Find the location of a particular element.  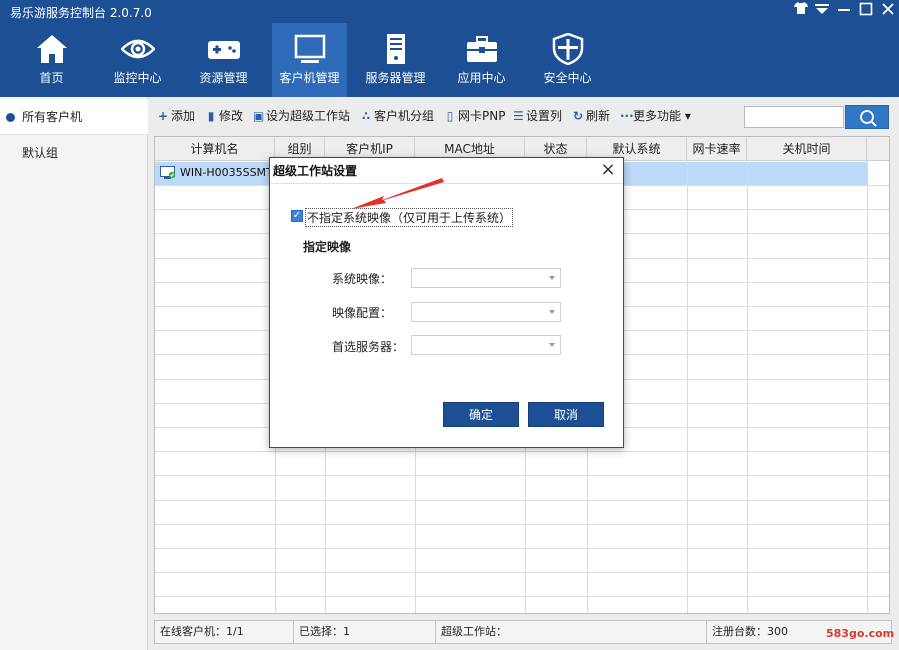

annotation-overlay is located at coordinates (397, 193).